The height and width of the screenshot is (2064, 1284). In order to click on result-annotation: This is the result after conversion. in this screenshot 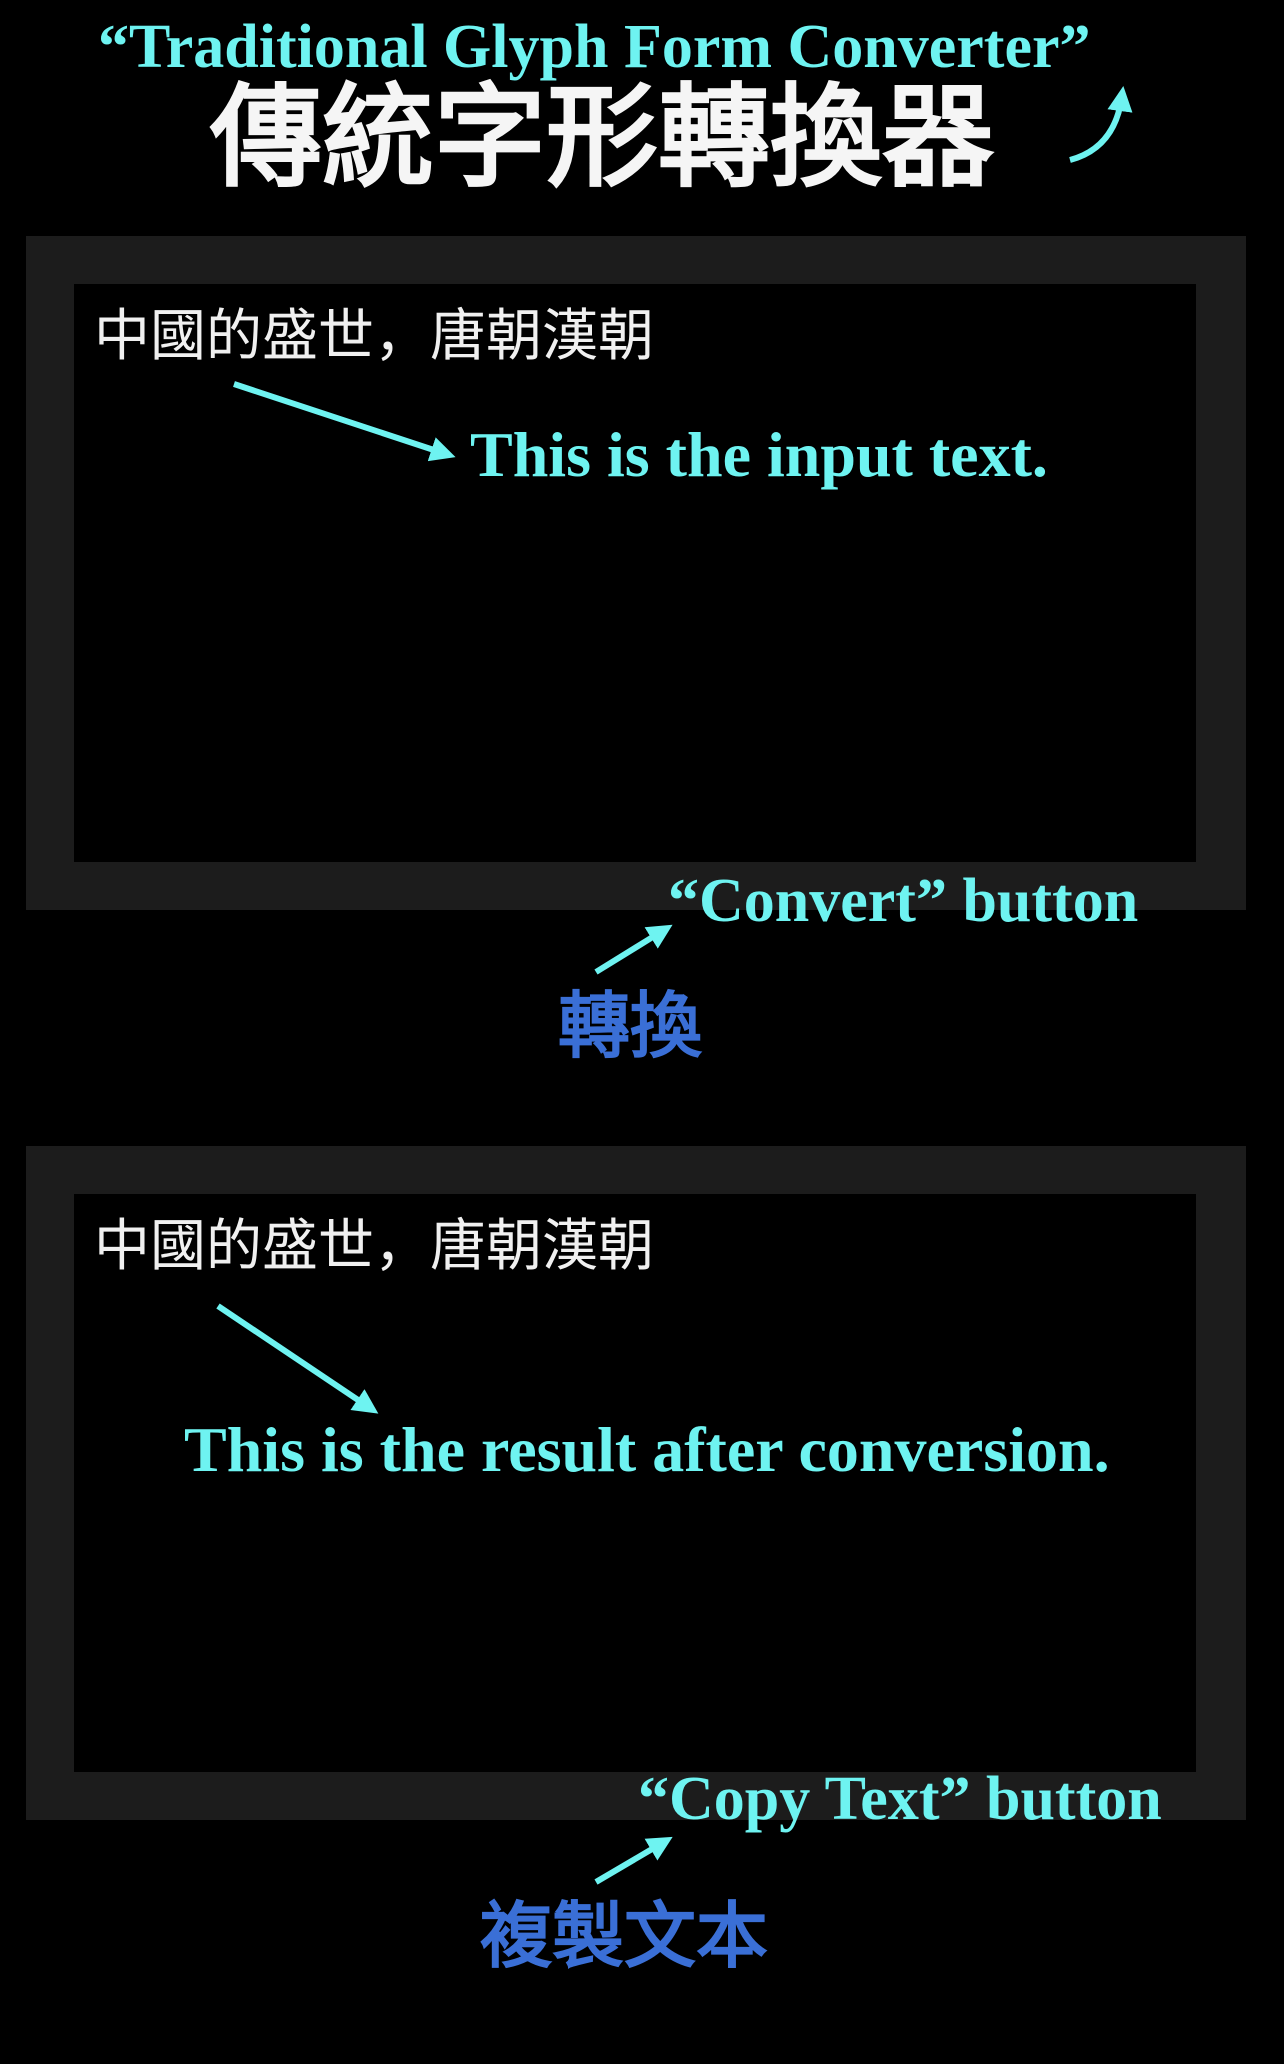, I will do `click(647, 1449)`.